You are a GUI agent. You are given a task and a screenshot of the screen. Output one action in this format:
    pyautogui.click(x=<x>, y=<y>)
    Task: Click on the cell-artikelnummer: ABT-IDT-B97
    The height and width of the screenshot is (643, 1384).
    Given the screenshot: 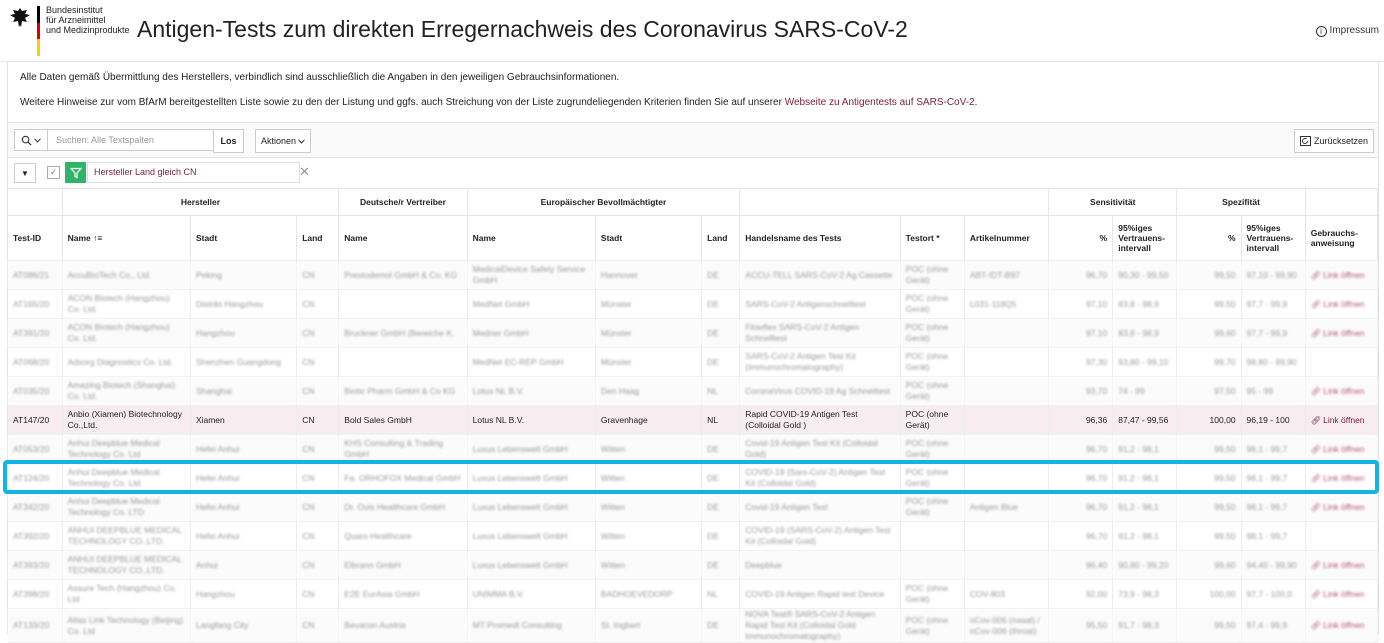 What is the action you would take?
    pyautogui.click(x=1007, y=275)
    